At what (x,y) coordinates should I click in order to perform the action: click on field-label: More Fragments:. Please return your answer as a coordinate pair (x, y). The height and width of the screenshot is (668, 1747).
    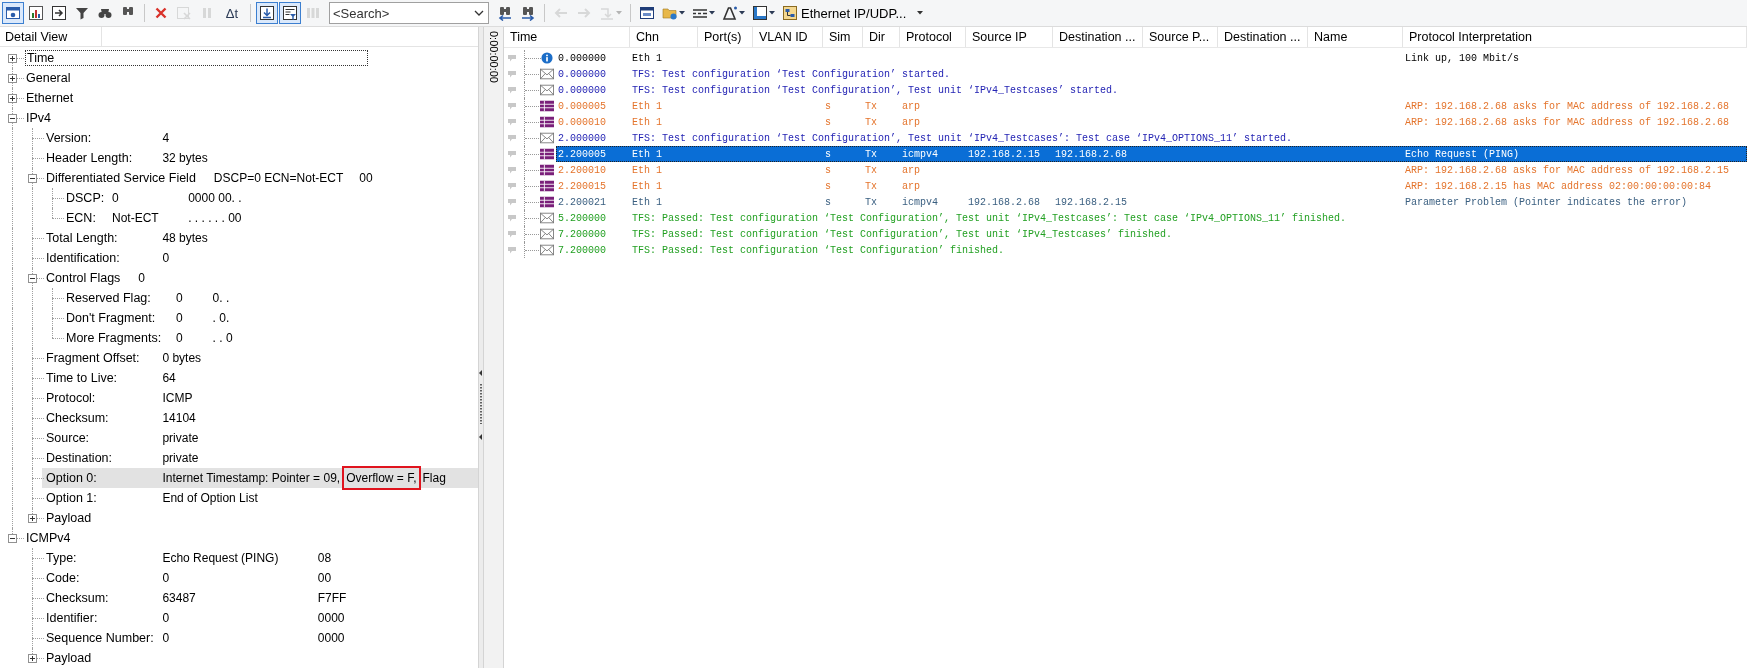
    Looking at the image, I should click on (114, 338).